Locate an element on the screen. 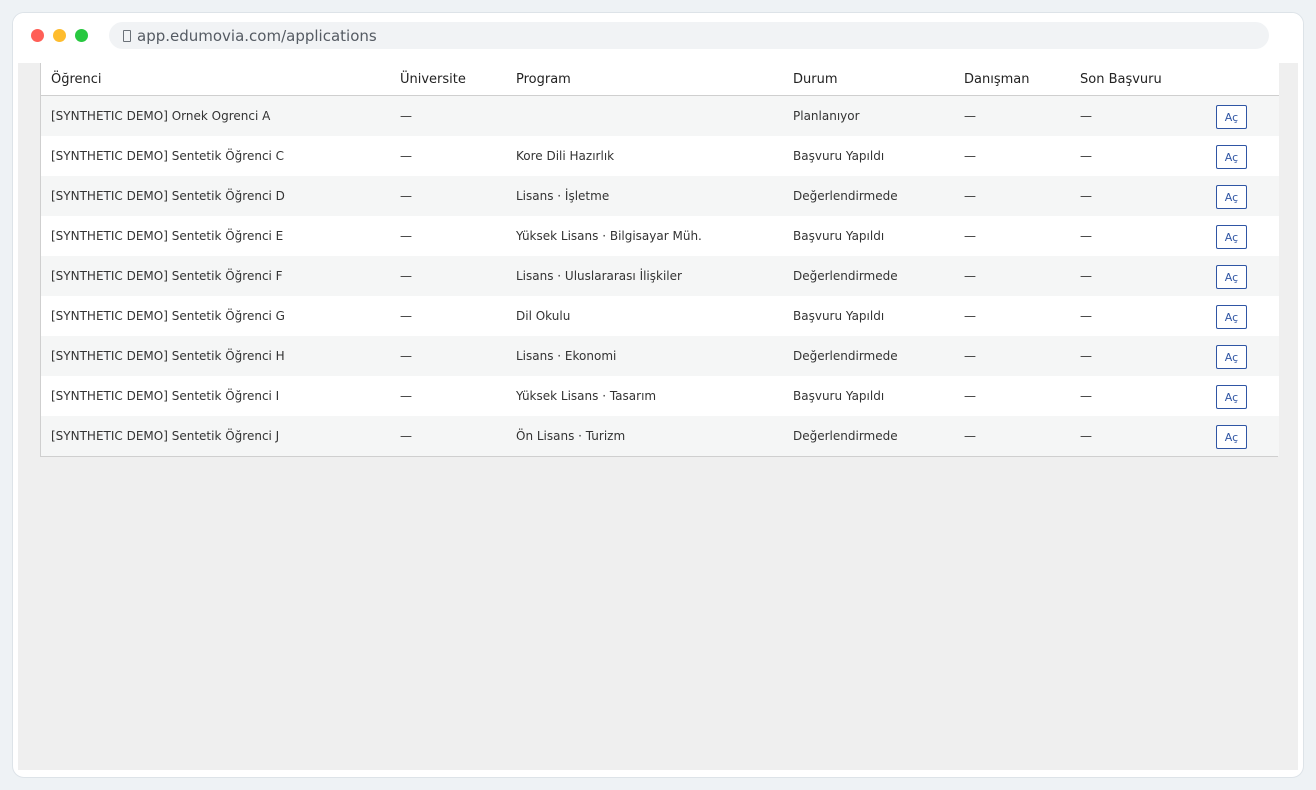 This screenshot has width=1316, height=790. column-header-deadline: Son Başvuru is located at coordinates (1138, 79).